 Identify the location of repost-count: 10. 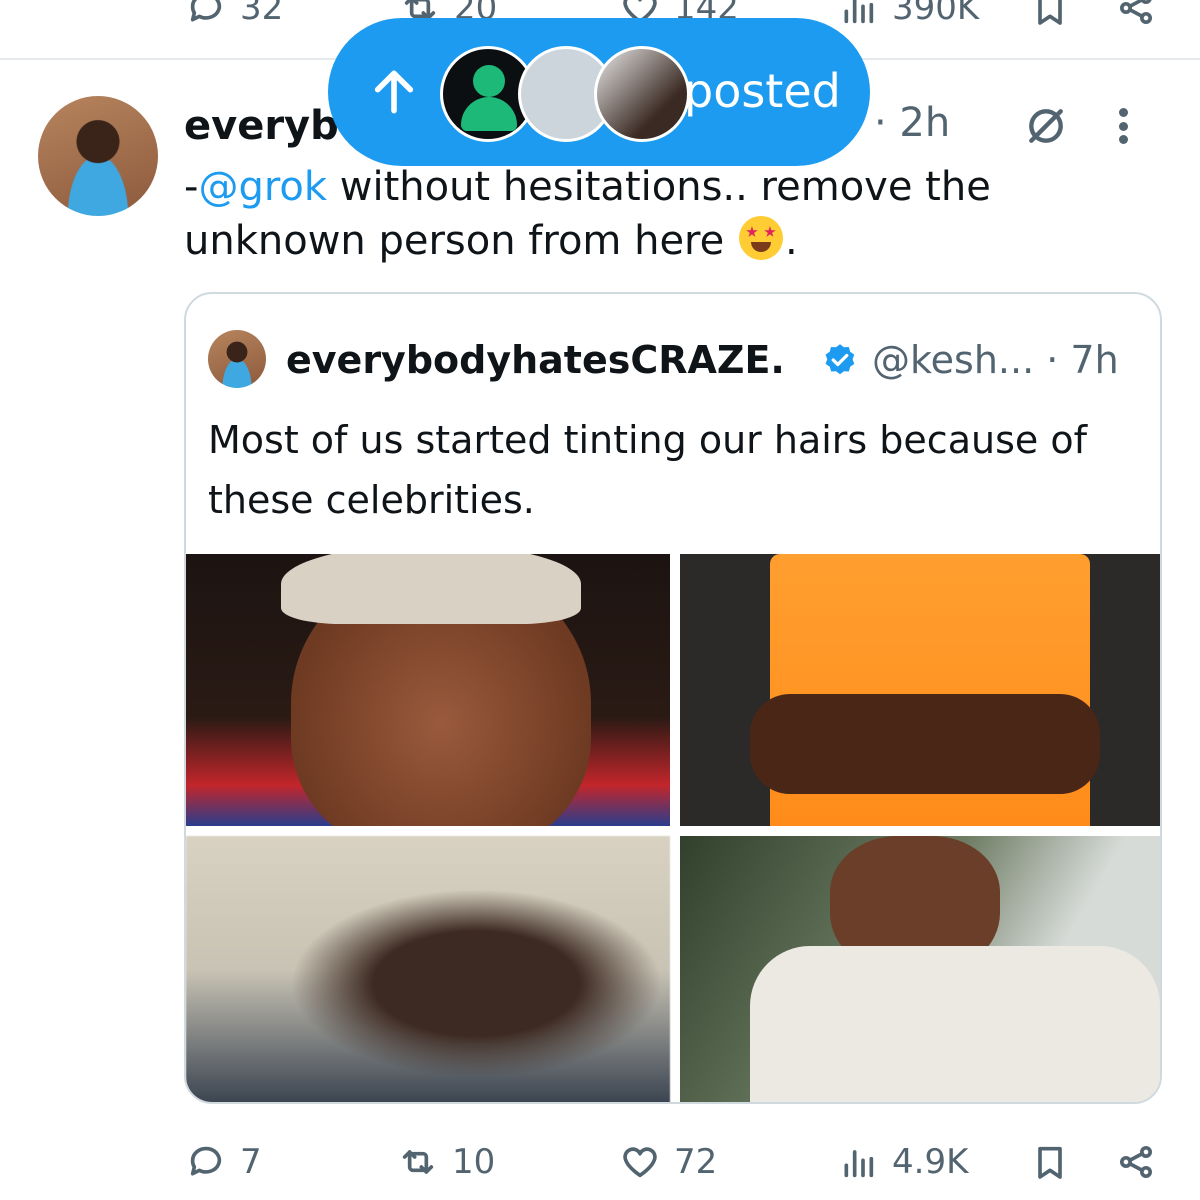
(474, 1162).